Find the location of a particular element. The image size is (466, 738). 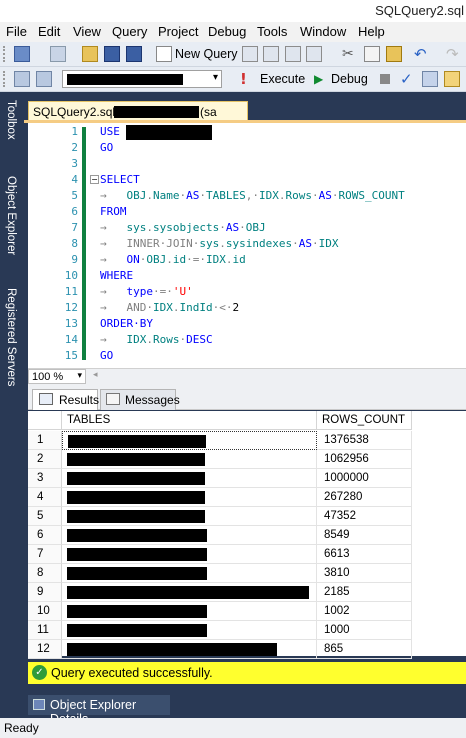

table-row: 5 47352 is located at coordinates (247, 516).